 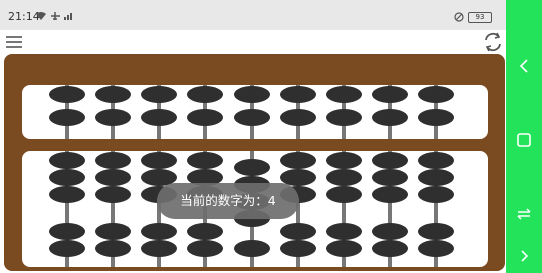 I want to click on status-left-icons, so click(x=54, y=16).